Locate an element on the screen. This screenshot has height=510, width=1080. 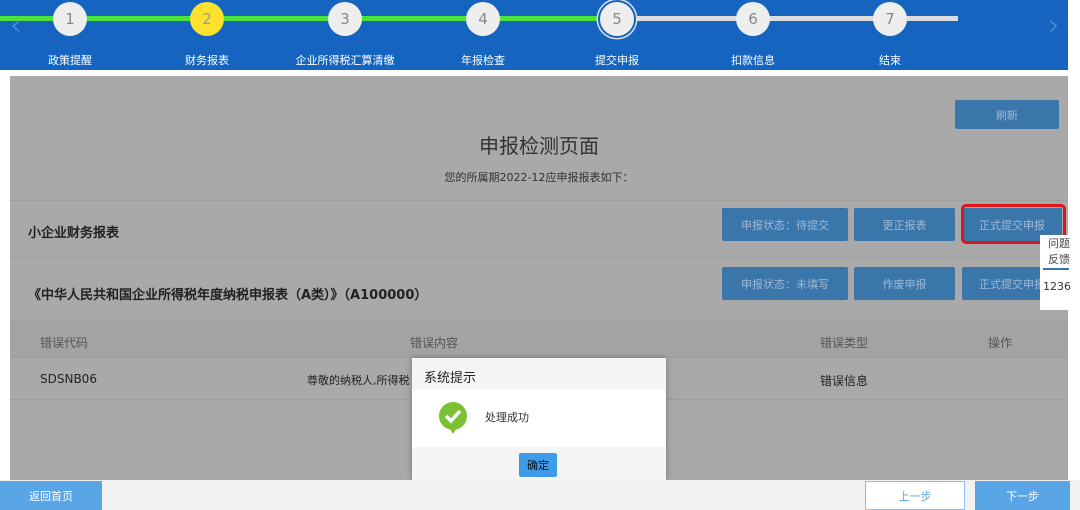
status-button: 申报状态：待提交 is located at coordinates (785, 224).